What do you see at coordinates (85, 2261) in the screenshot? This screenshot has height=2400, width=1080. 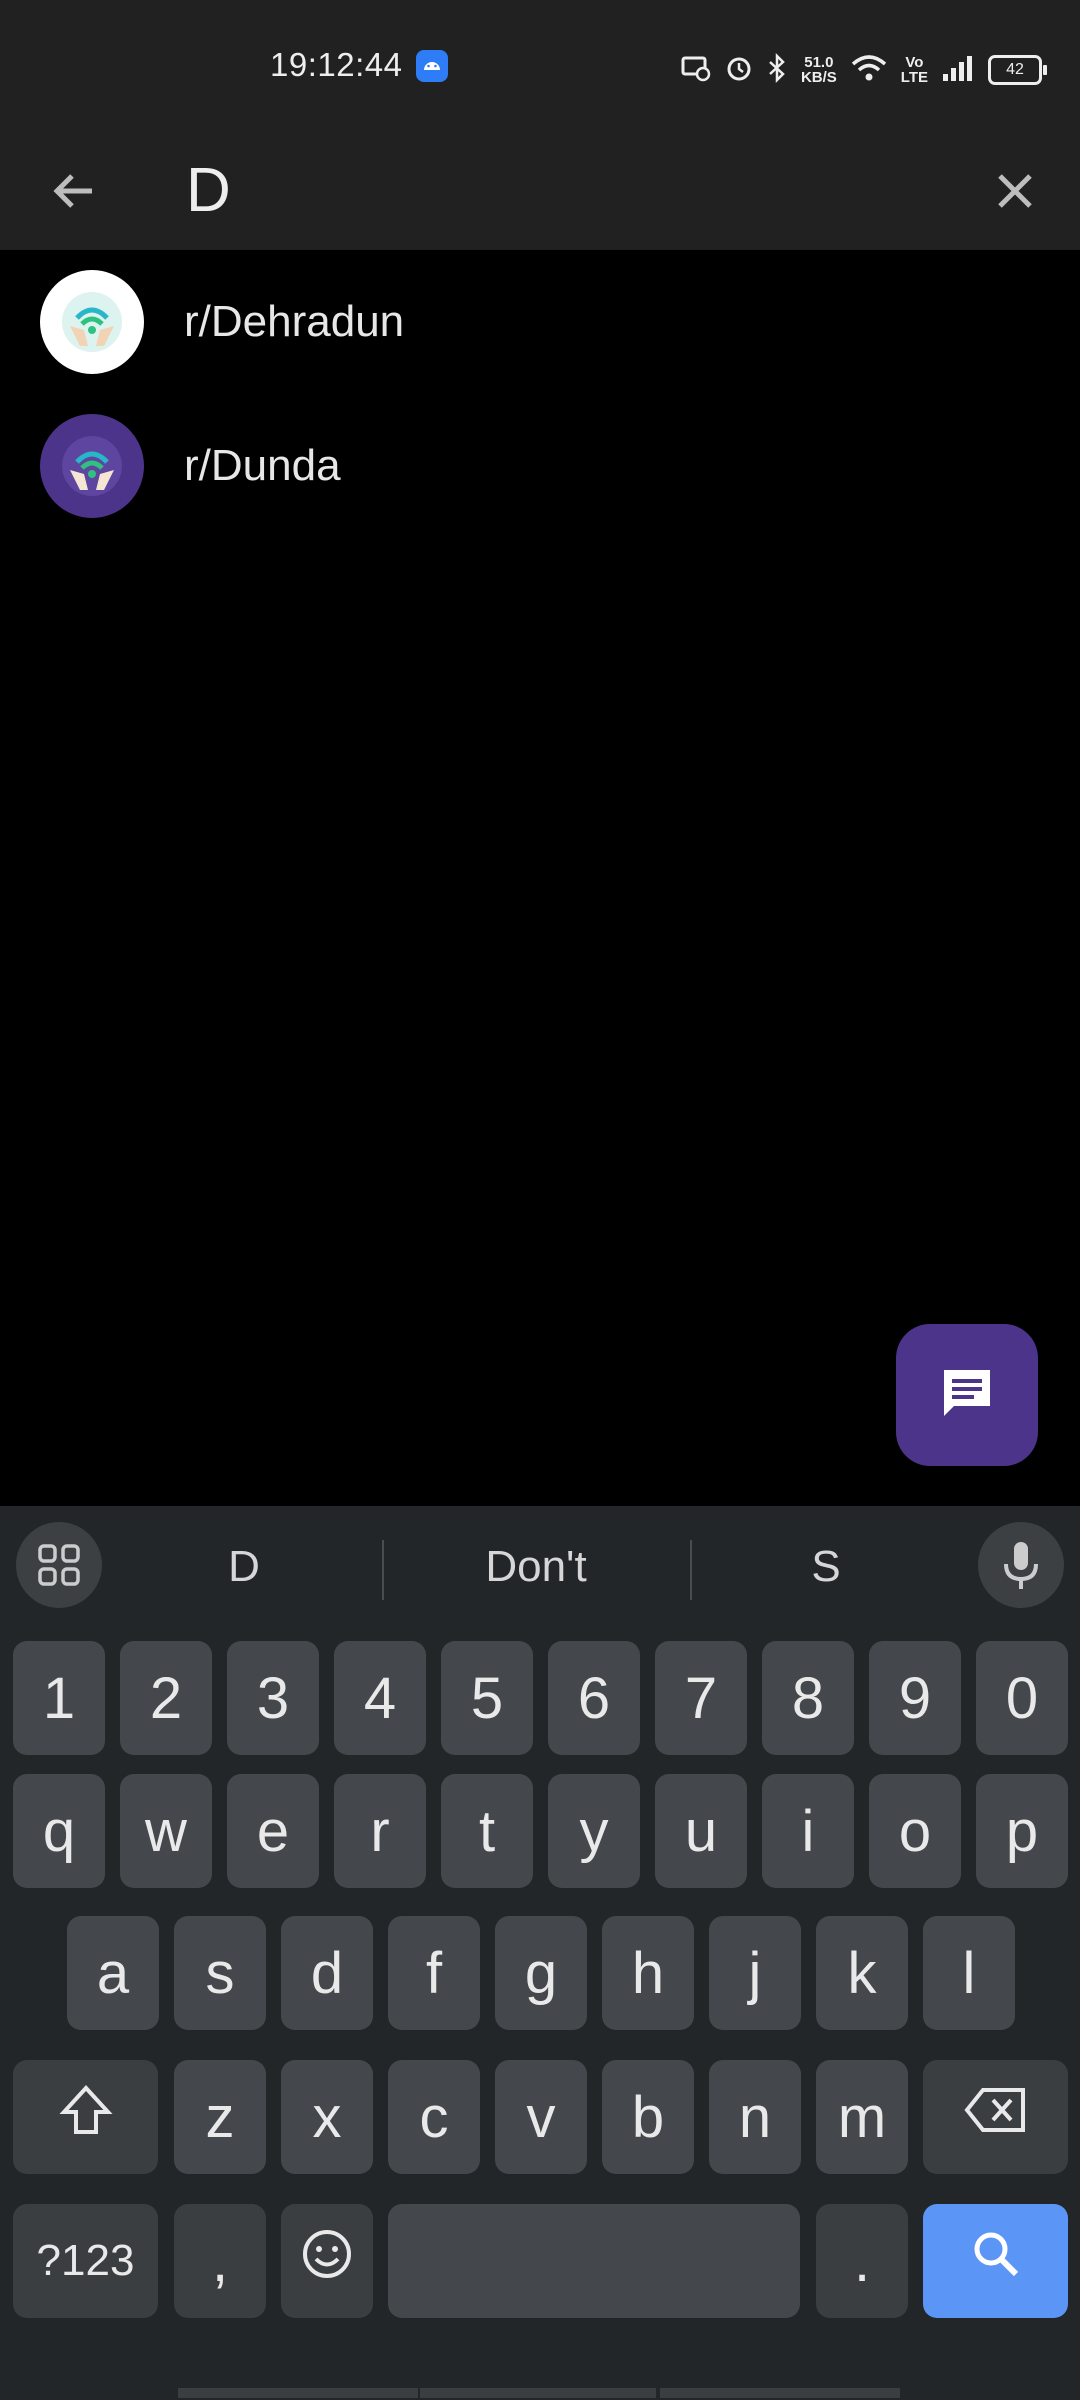 I see `symbols-key: ?123` at bounding box center [85, 2261].